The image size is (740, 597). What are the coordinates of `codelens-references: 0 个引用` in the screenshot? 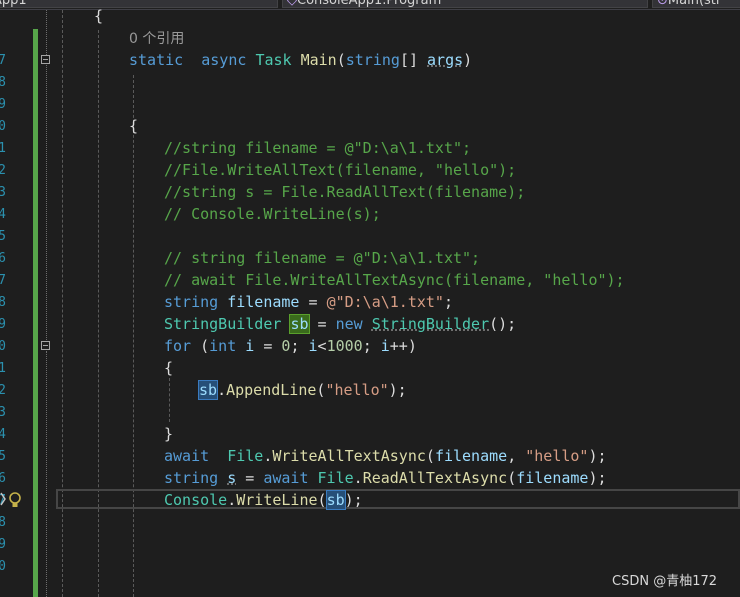 It's located at (156, 38).